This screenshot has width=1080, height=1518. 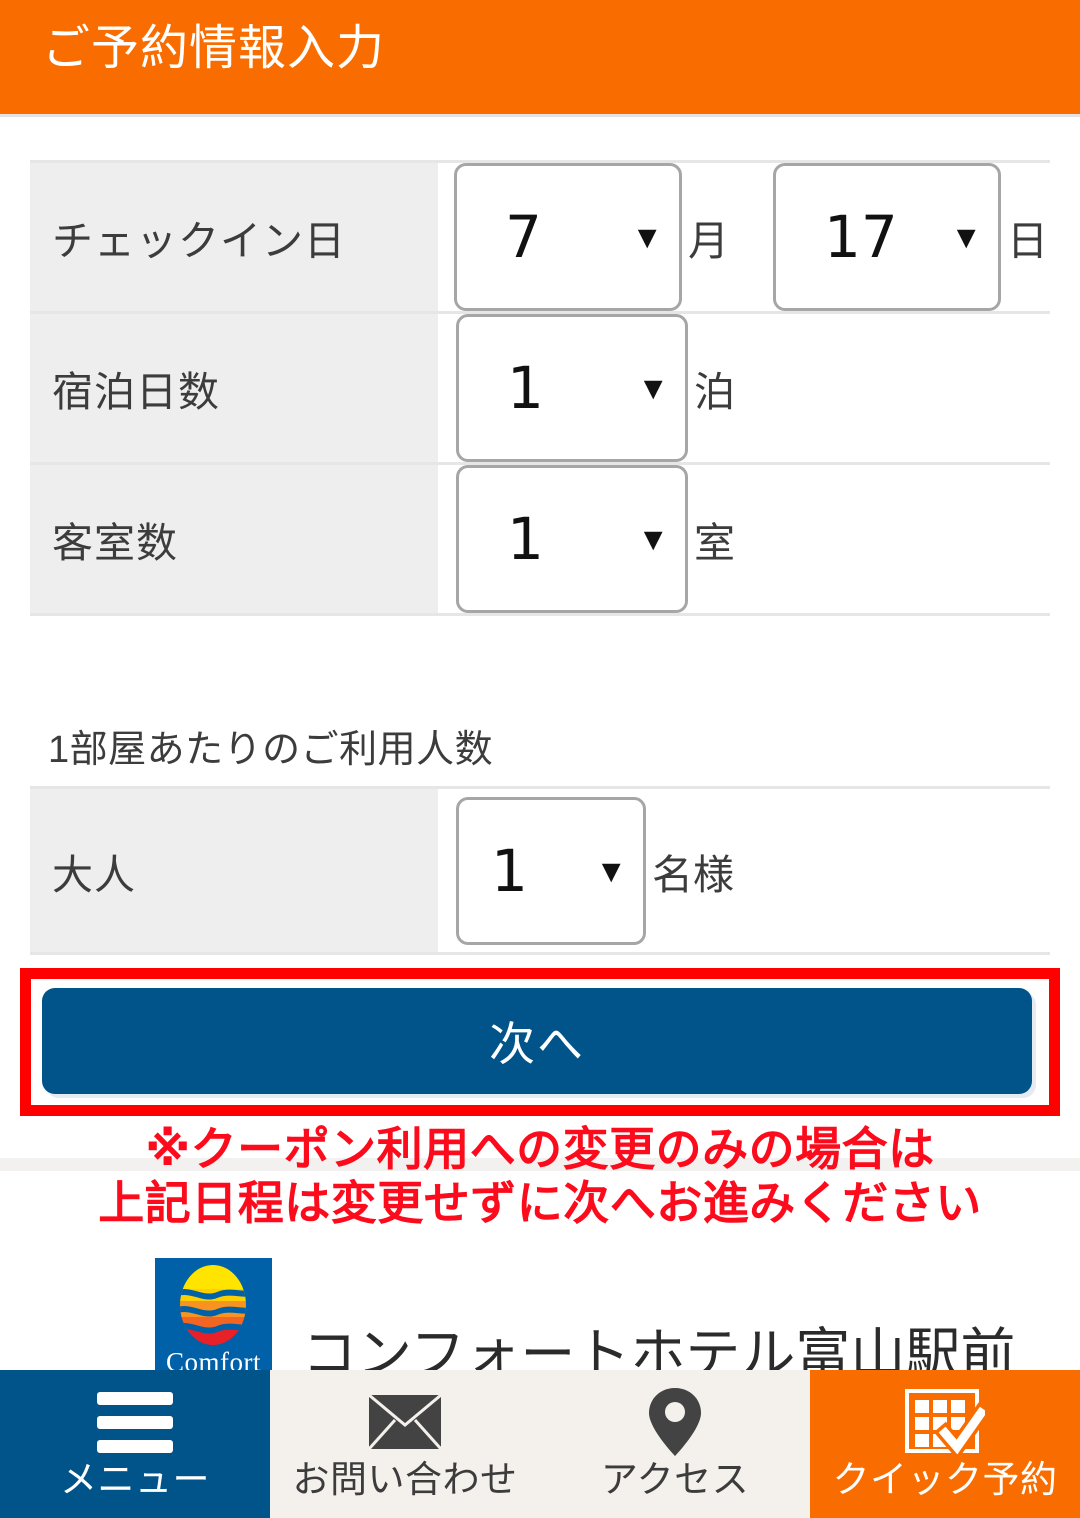 I want to click on calendar-check-icon, so click(x=945, y=1422).